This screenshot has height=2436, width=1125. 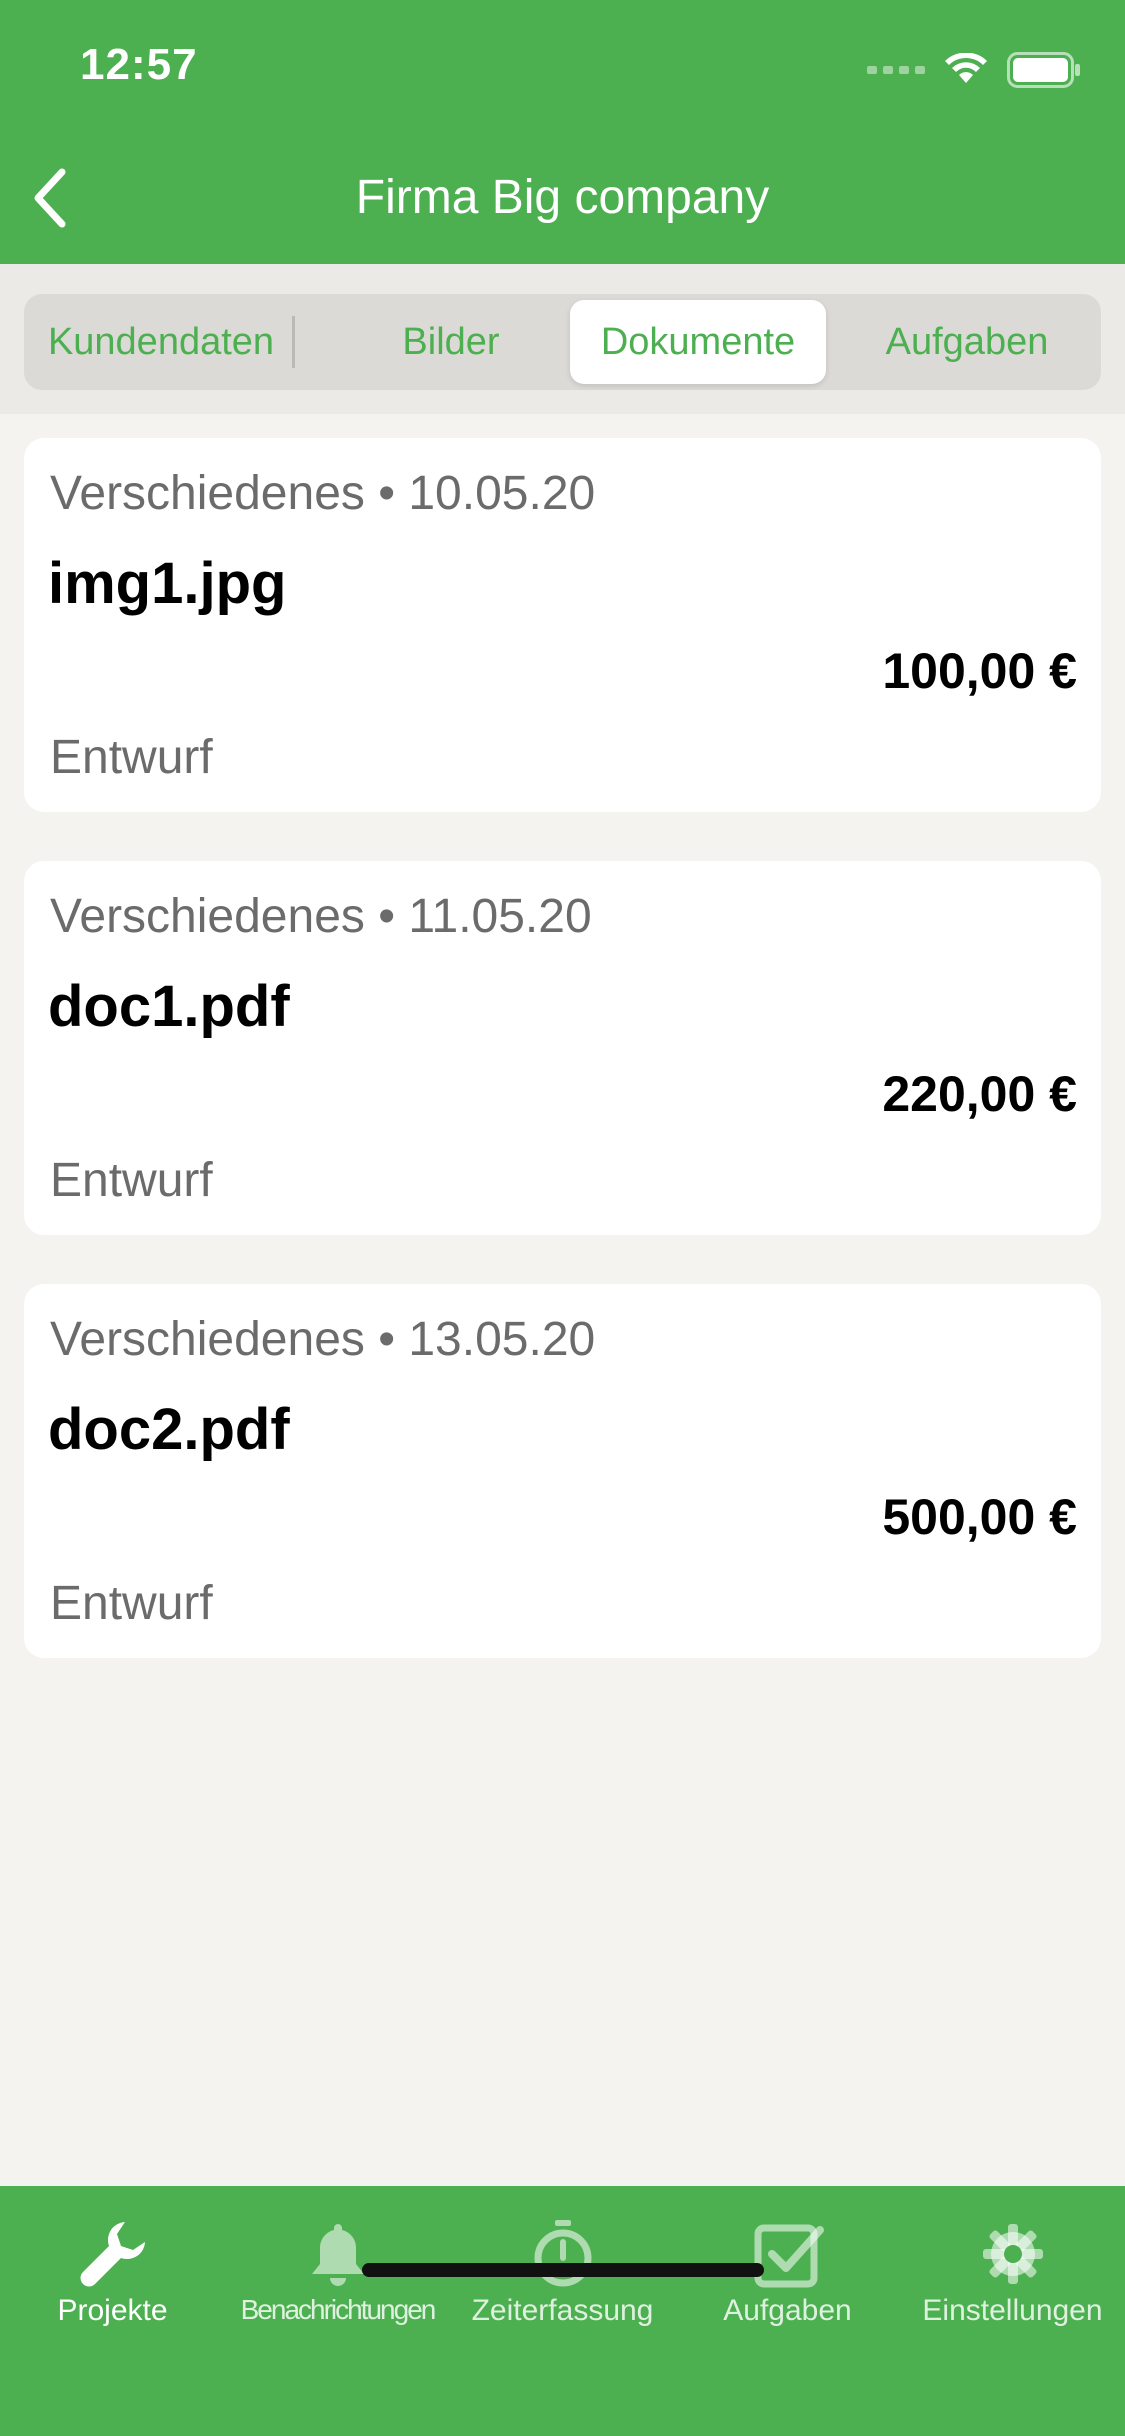 I want to click on document-name: doc1.pdf, so click(x=169, y=1006).